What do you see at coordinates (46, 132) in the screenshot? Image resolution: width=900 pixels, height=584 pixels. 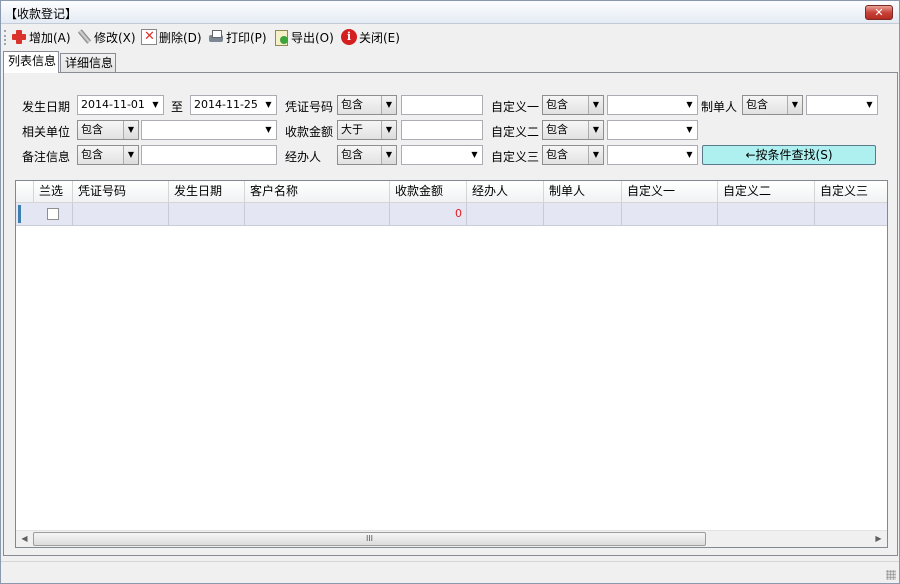 I see `unit-label: 相关单位` at bounding box center [46, 132].